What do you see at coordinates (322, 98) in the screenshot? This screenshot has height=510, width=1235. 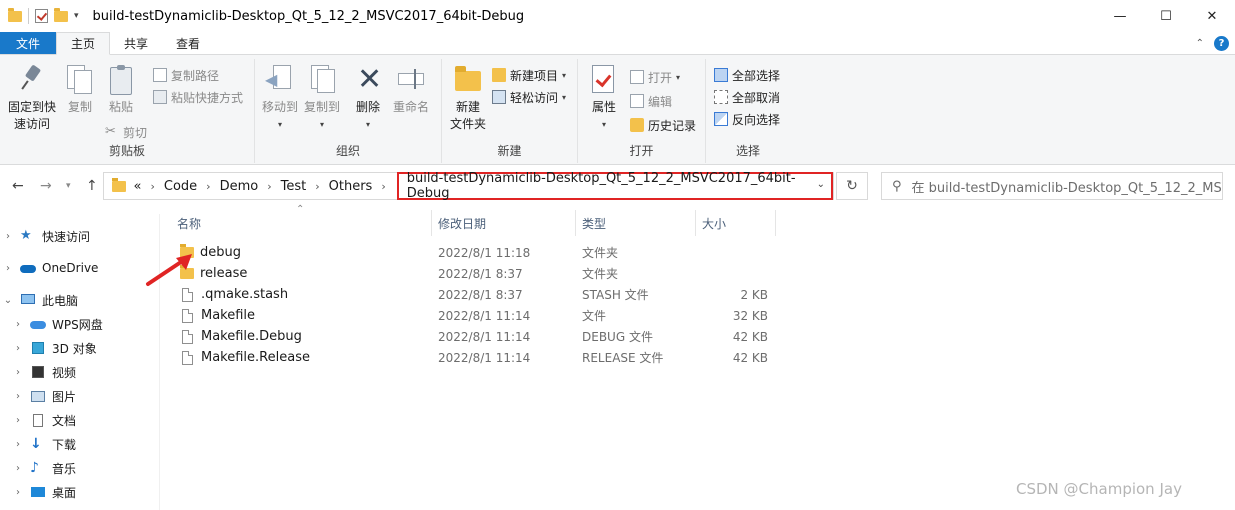 I see `copy-to-button: 复制到 ▾` at bounding box center [322, 98].